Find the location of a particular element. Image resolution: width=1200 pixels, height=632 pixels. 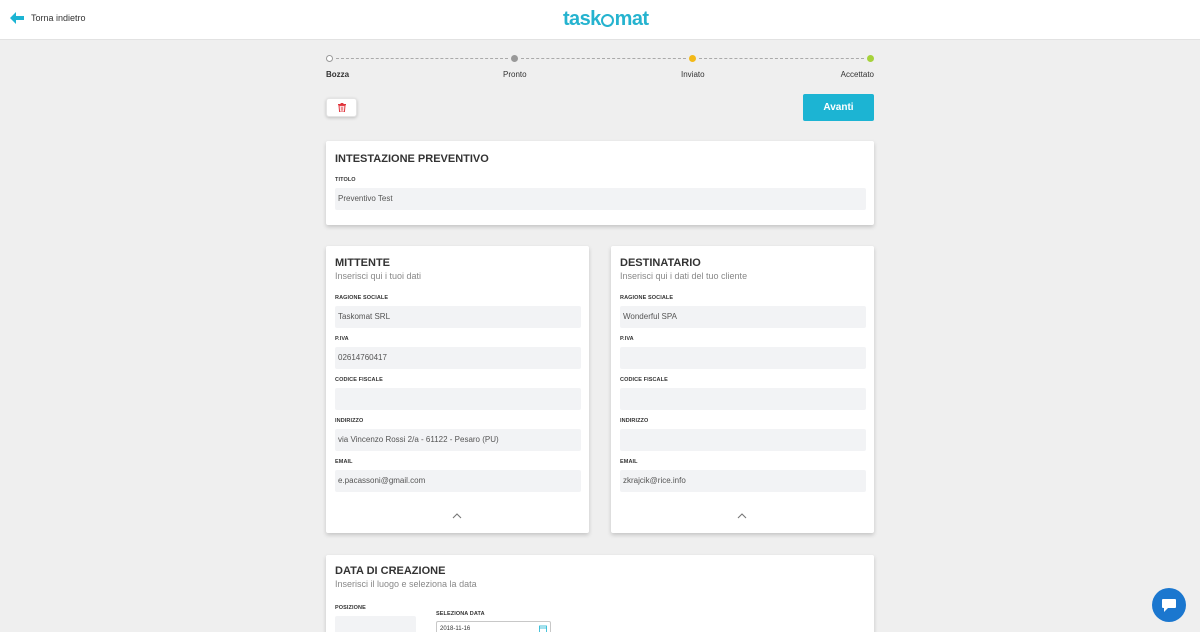

card-subtitle: Inserisci qui i tuoi dati is located at coordinates (378, 276).